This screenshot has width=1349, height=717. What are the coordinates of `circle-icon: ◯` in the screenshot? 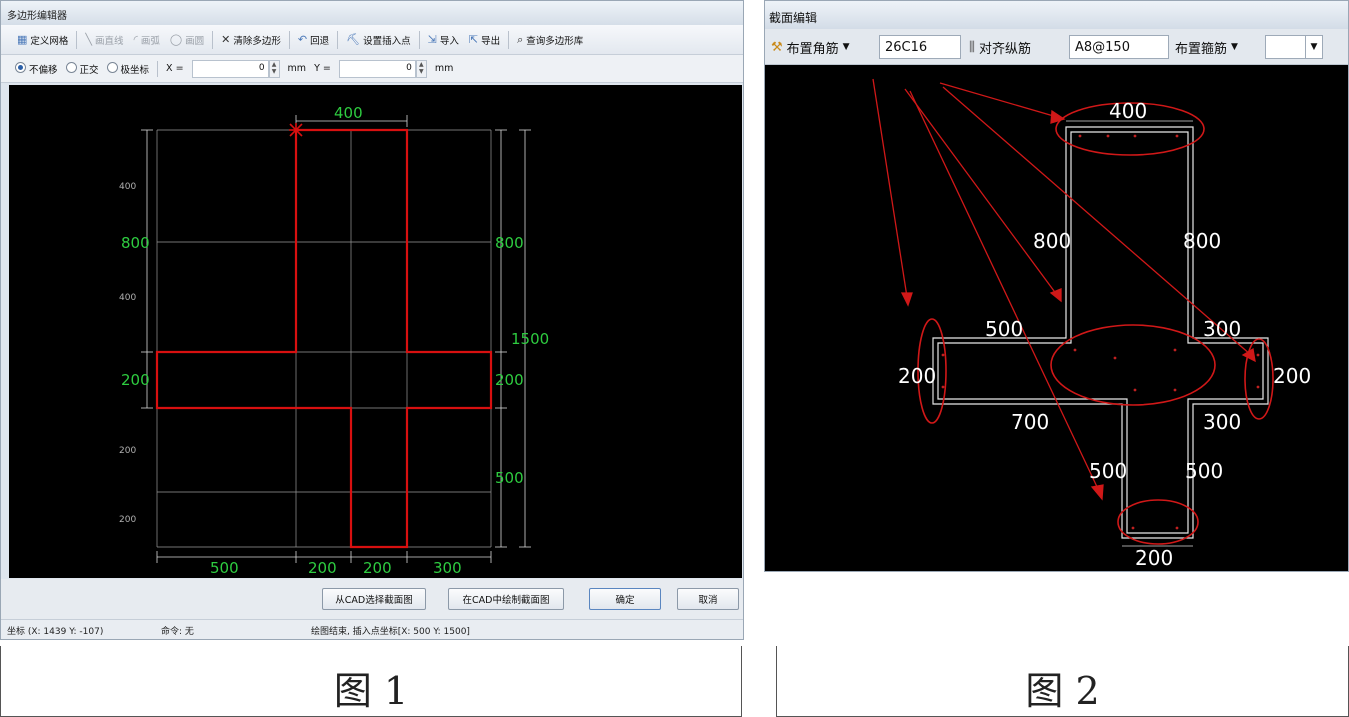 It's located at (176, 39).